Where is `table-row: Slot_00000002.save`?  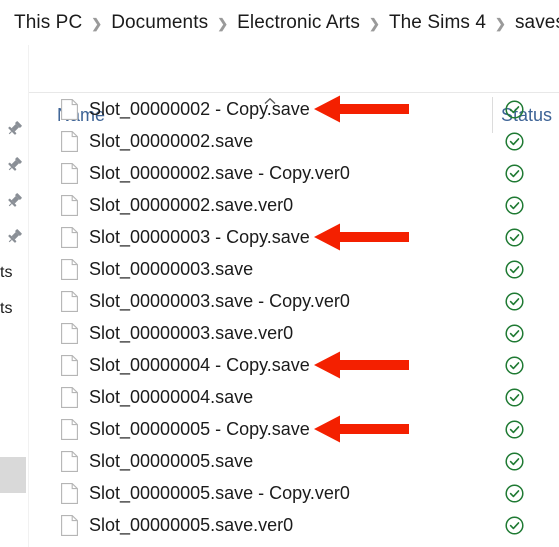
table-row: Slot_00000002.save is located at coordinates (294, 141).